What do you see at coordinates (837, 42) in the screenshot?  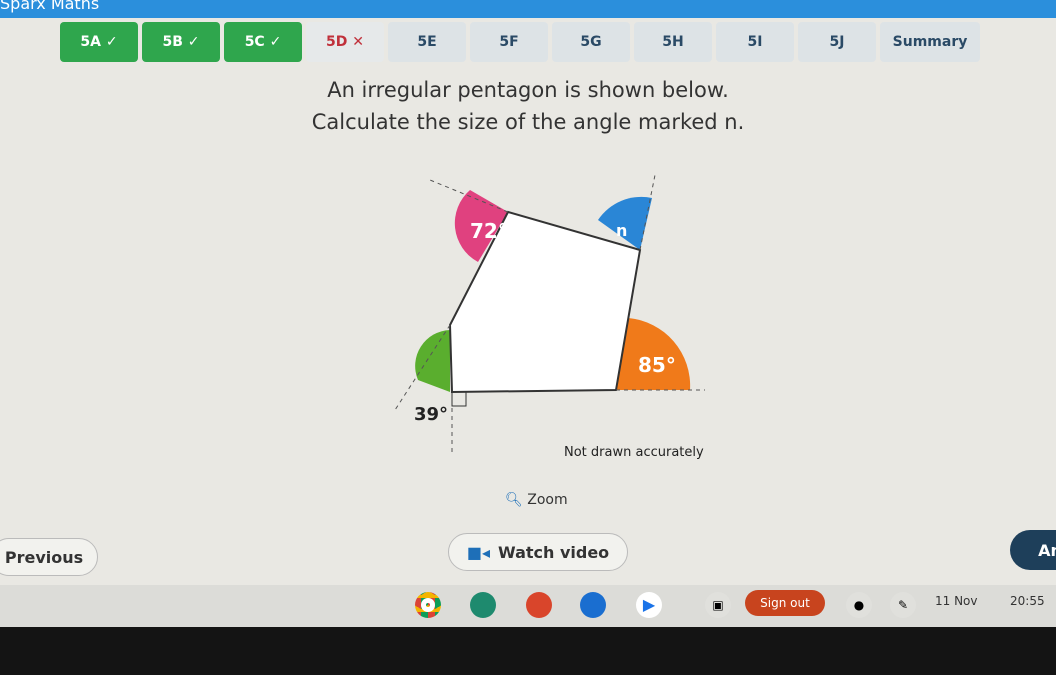 I see `tab-5j: 5J` at bounding box center [837, 42].